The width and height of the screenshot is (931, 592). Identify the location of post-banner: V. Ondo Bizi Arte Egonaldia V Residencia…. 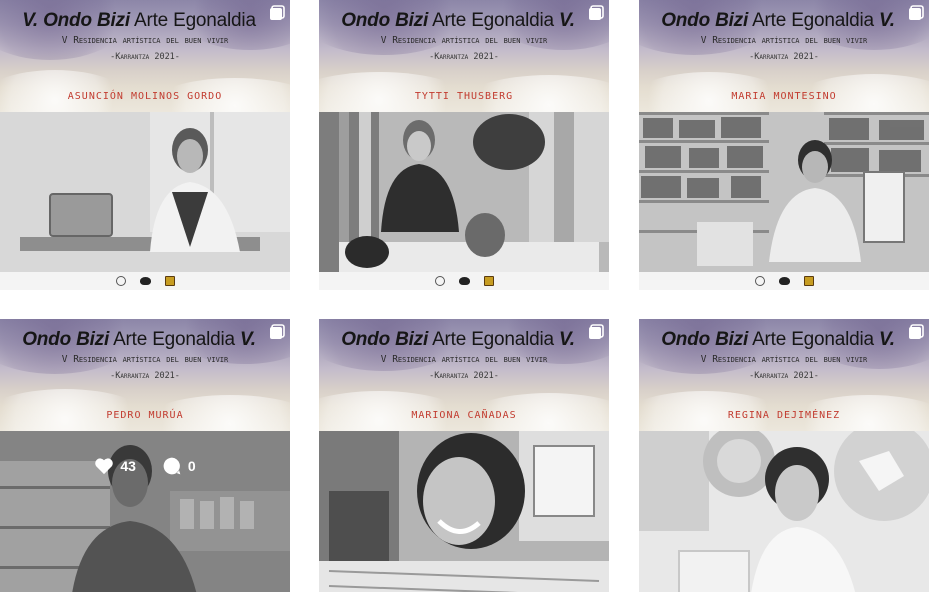
(145, 56).